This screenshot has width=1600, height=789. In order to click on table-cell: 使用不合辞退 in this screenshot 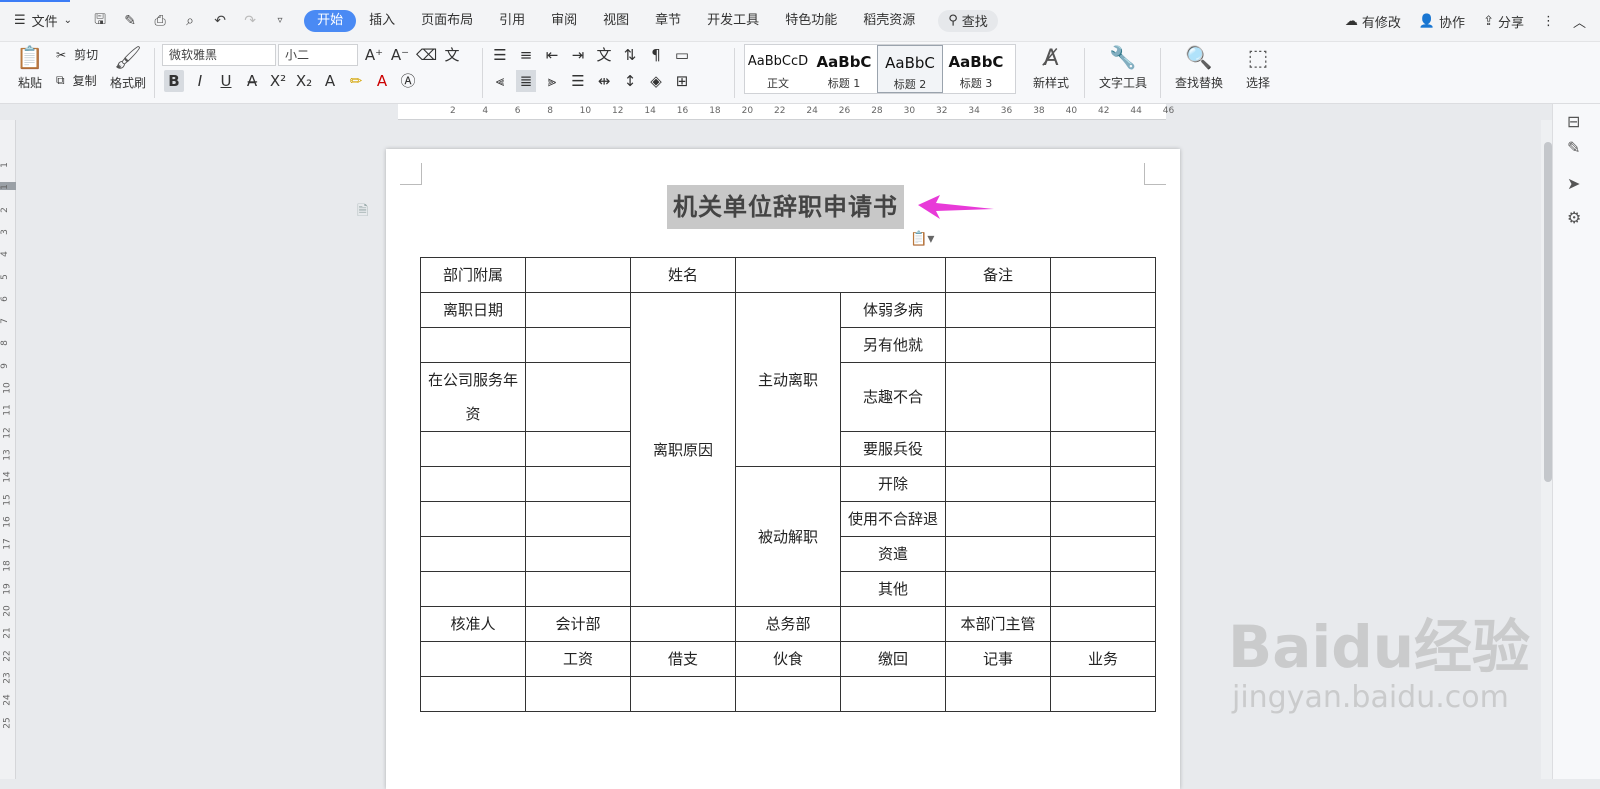, I will do `click(893, 519)`.